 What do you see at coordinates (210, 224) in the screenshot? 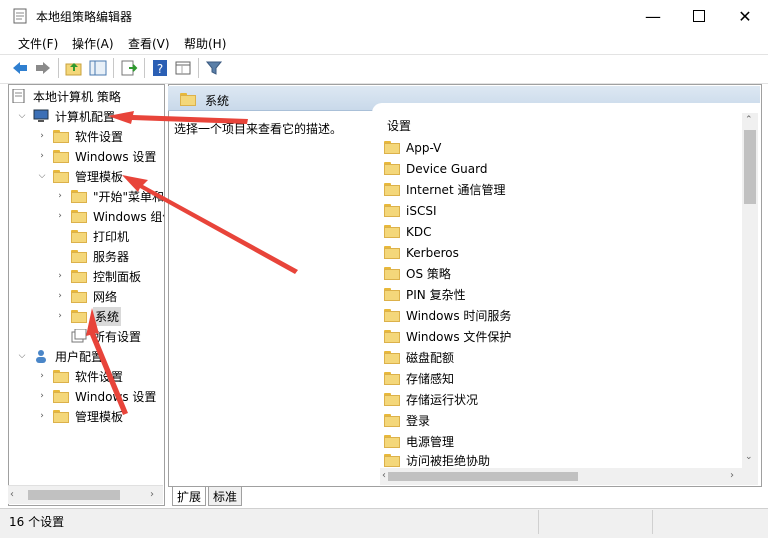
I see `arrow-to-admin-templates` at bounding box center [210, 224].